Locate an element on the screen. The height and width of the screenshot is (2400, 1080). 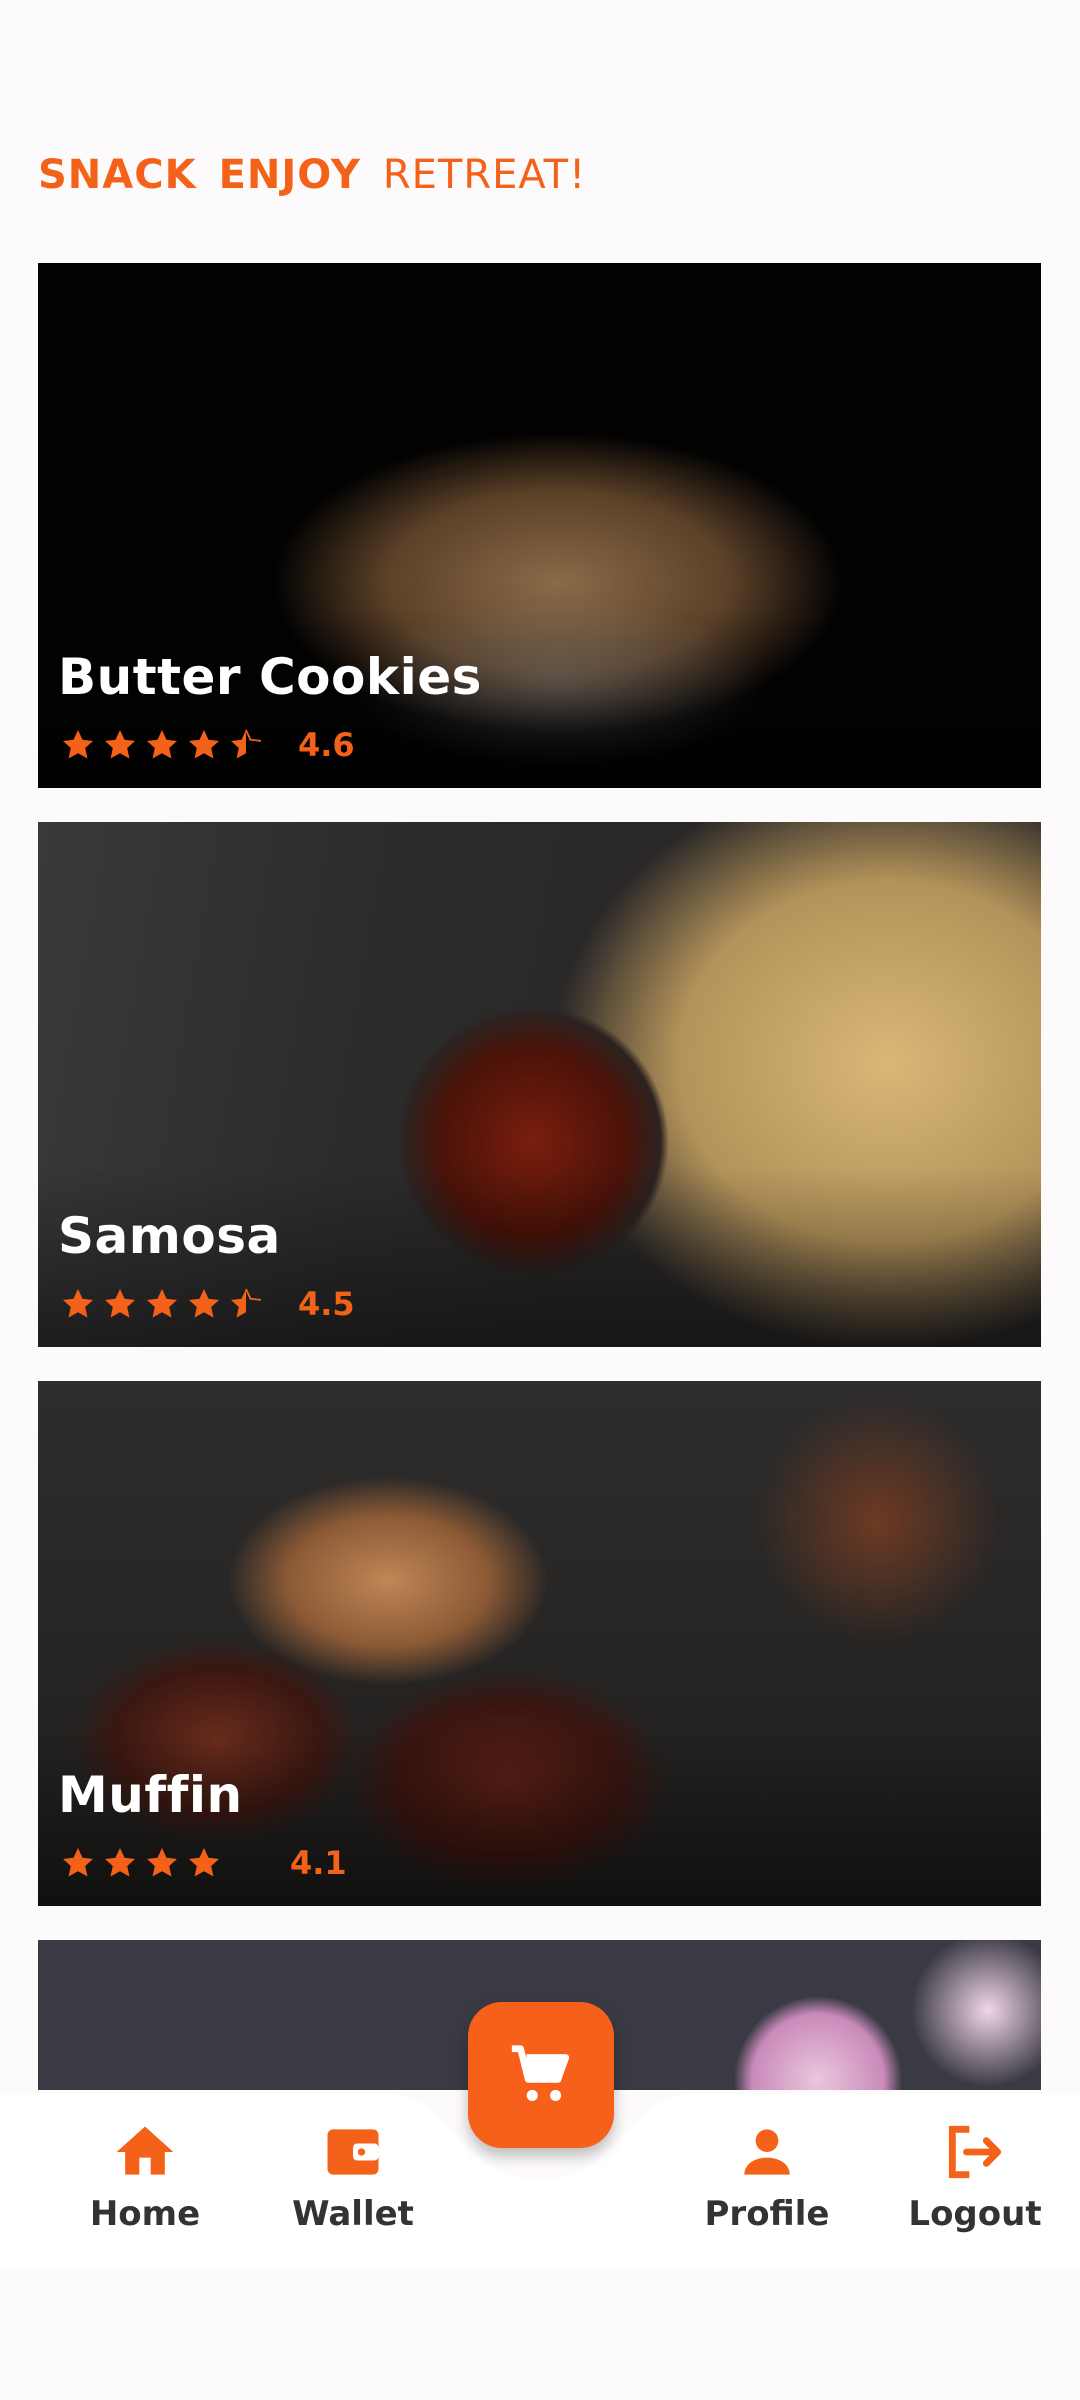
logout-icon is located at coordinates (975, 2152).